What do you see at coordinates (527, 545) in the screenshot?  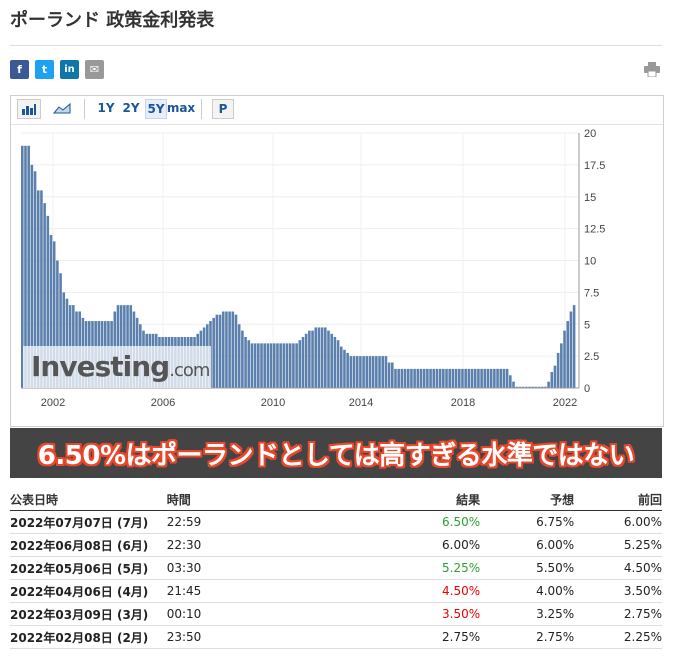 I see `forecast-value: 6.00%` at bounding box center [527, 545].